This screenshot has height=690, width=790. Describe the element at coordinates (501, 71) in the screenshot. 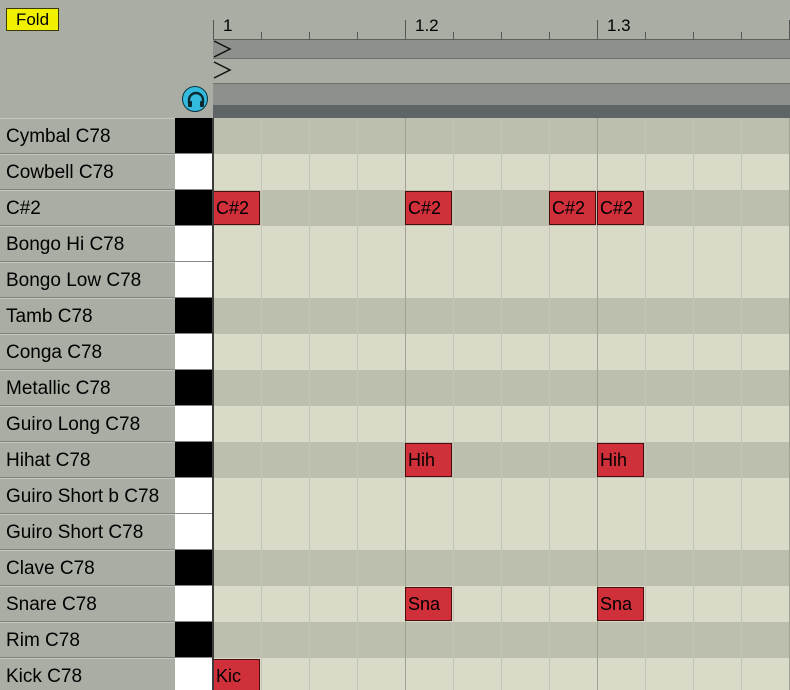

I see `marker-lane` at that location.